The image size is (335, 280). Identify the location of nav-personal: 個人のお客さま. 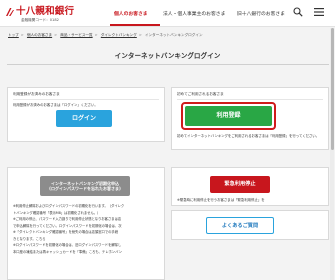
(131, 13).